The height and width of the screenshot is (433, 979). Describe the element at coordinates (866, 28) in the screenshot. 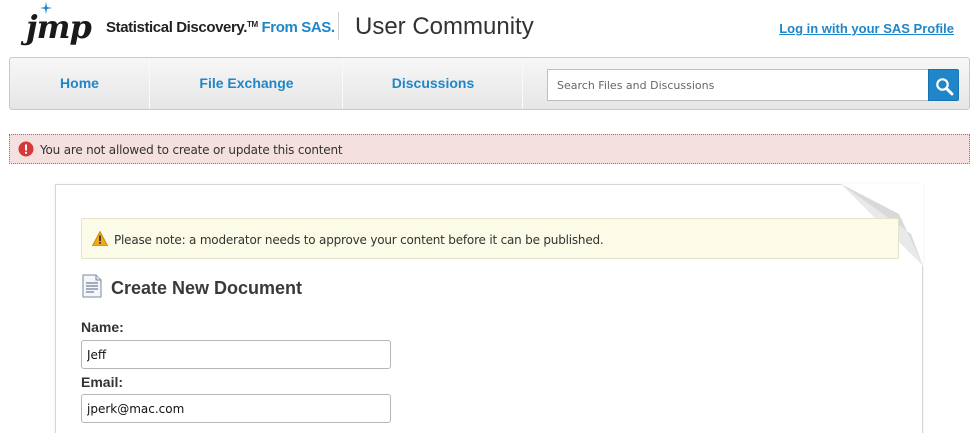

I see `login-link: Log in with your SAS Profile` at that location.